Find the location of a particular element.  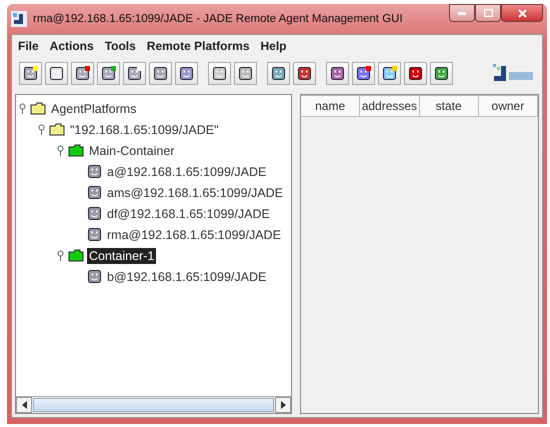

menu-item: Actions is located at coordinates (72, 46).